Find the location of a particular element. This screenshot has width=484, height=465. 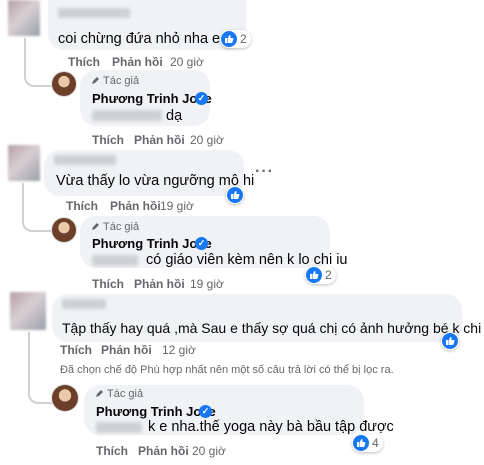

comment-text: coi chừng đứa nhỏ nha em is located at coordinates (145, 39).